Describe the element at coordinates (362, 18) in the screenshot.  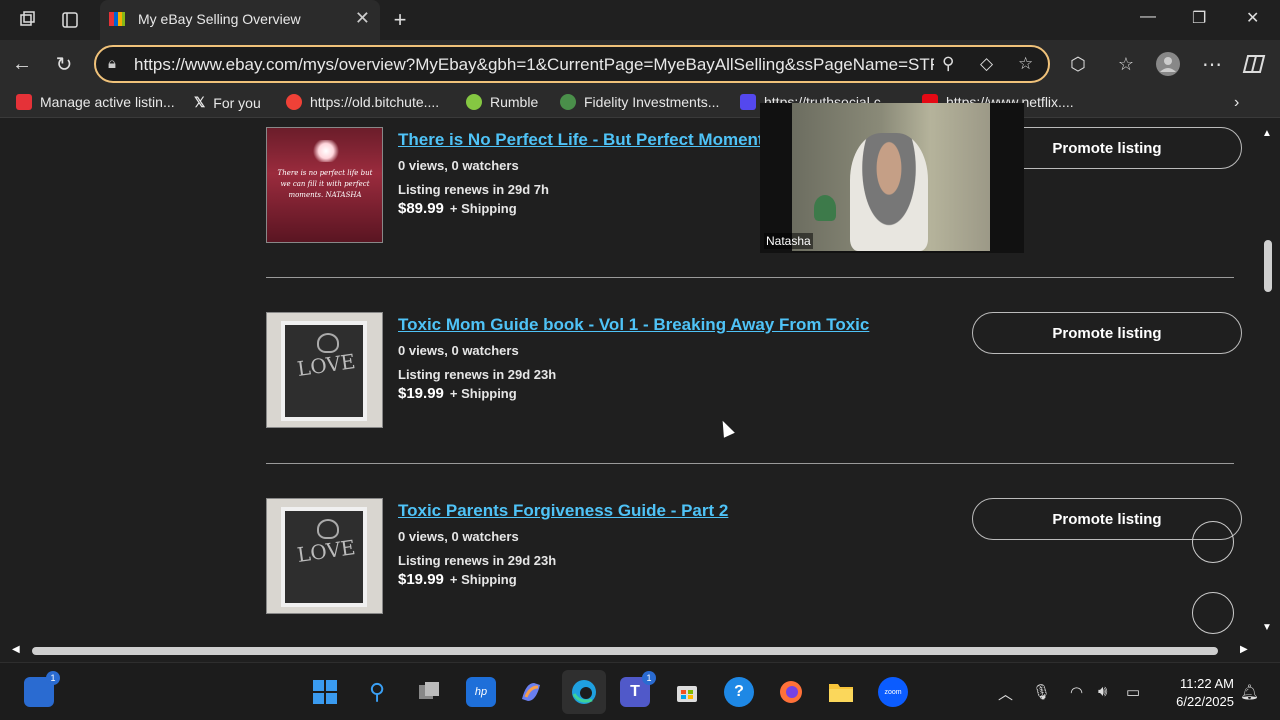
I see `close-tab-icon: ✕` at that location.